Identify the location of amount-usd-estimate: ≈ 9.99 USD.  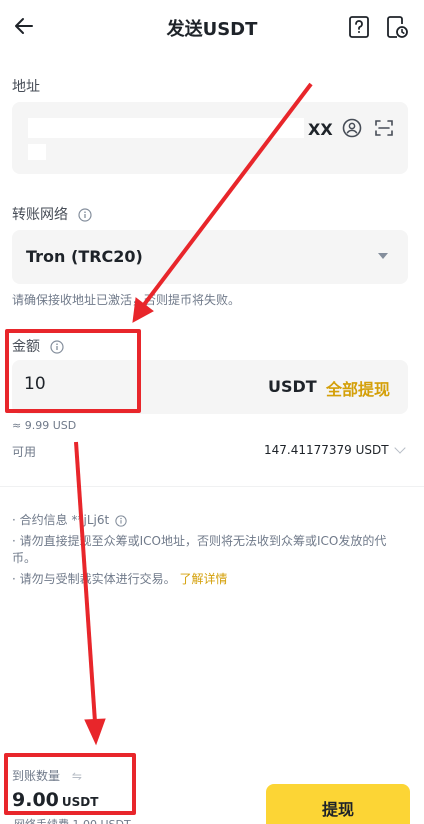
(44, 425).